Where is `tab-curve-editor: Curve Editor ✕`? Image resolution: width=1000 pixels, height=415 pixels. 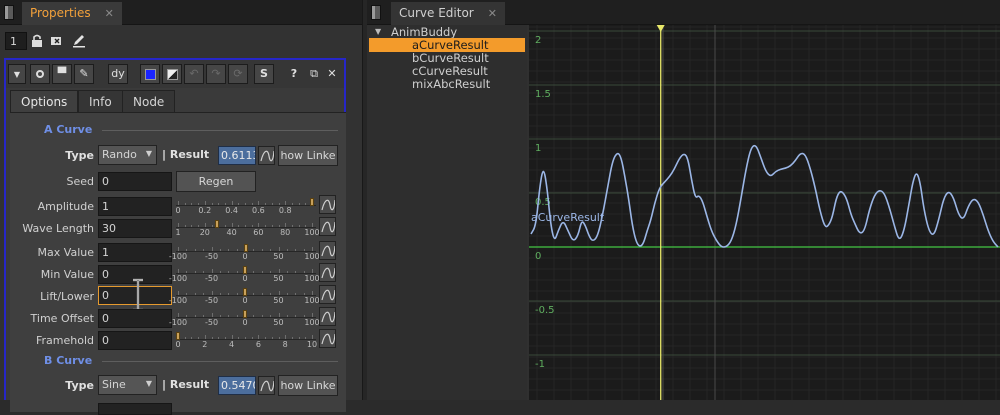
tab-curve-editor: Curve Editor ✕ is located at coordinates (448, 13).